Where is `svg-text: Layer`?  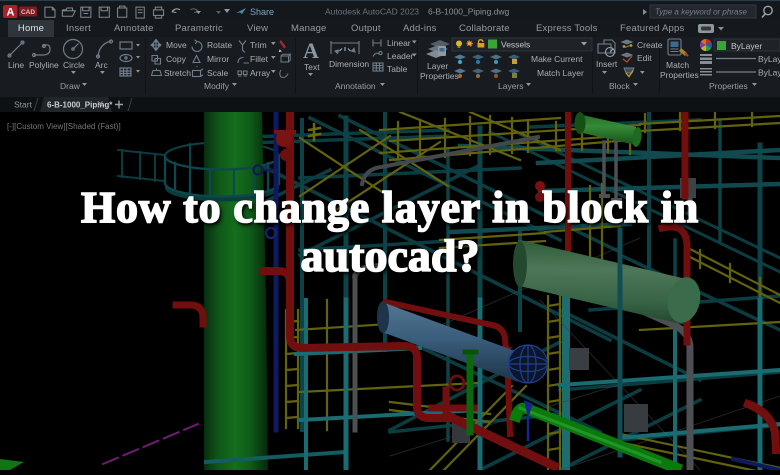
svg-text: Layer is located at coordinates (437, 66).